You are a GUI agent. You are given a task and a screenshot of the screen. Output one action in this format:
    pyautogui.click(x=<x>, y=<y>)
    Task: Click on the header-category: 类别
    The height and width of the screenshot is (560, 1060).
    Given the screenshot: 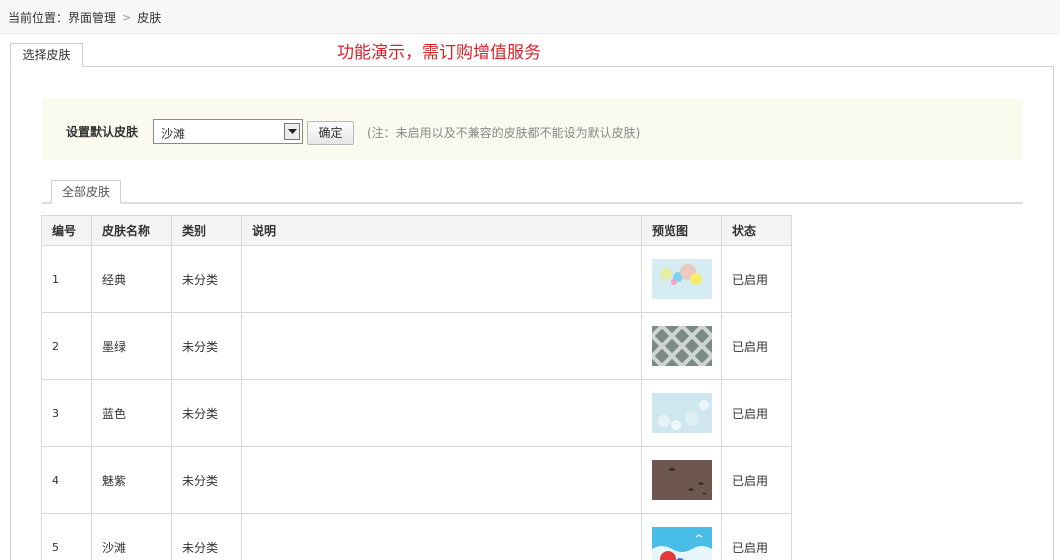 What is the action you would take?
    pyautogui.click(x=206, y=230)
    